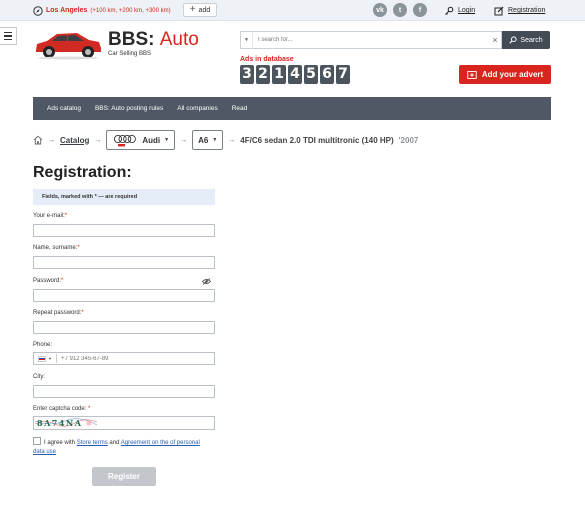 The image size is (585, 513). What do you see at coordinates (59, 423) in the screenshot?
I see `captcha-text: 8A74NA` at bounding box center [59, 423].